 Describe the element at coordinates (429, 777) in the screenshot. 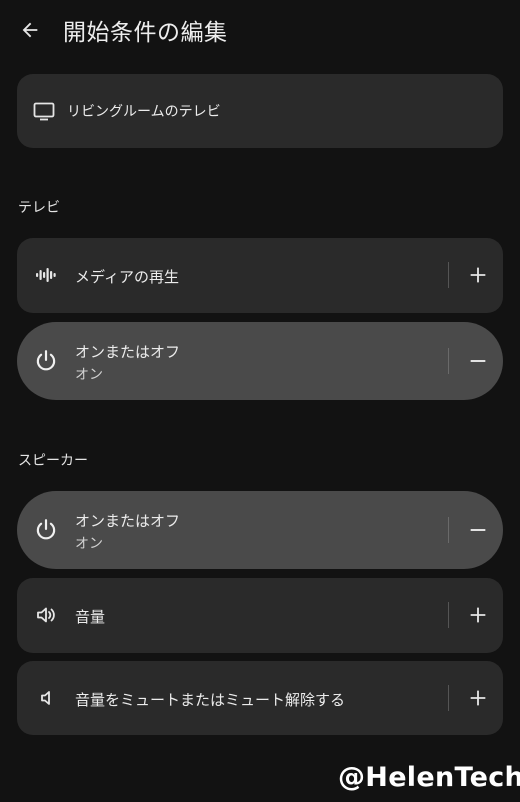

I see `watermark: @HelenTech` at that location.